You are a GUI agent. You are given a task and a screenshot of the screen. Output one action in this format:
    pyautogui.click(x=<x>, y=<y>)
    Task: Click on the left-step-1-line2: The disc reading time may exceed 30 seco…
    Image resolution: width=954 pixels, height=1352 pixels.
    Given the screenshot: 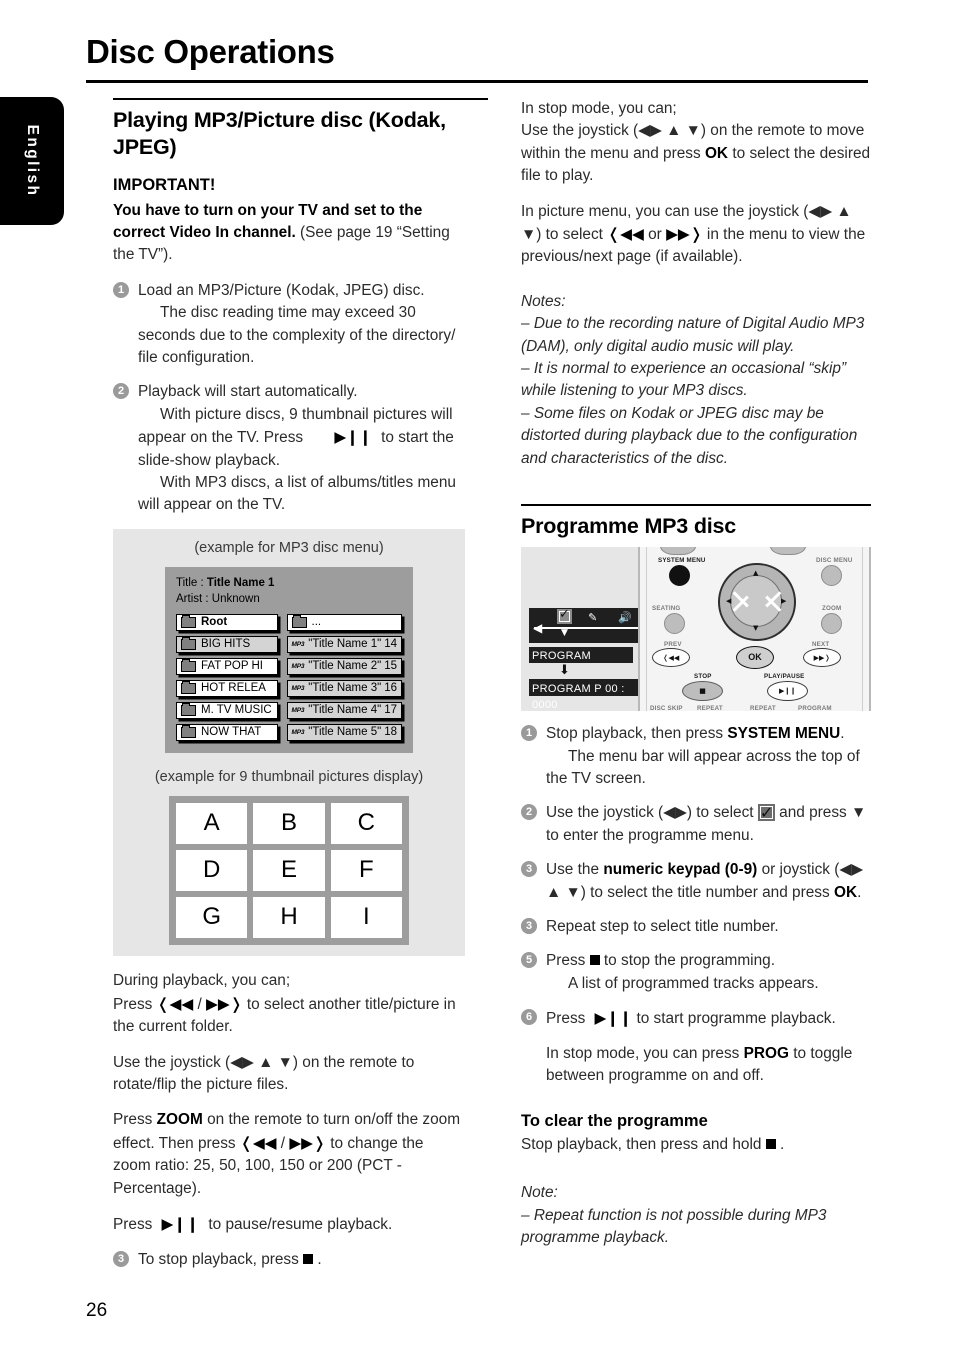 What is the action you would take?
    pyautogui.click(x=297, y=335)
    